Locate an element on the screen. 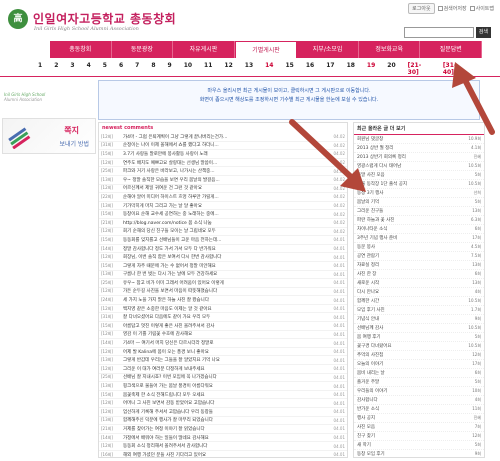  pager-item: 14 is located at coordinates (269, 68).